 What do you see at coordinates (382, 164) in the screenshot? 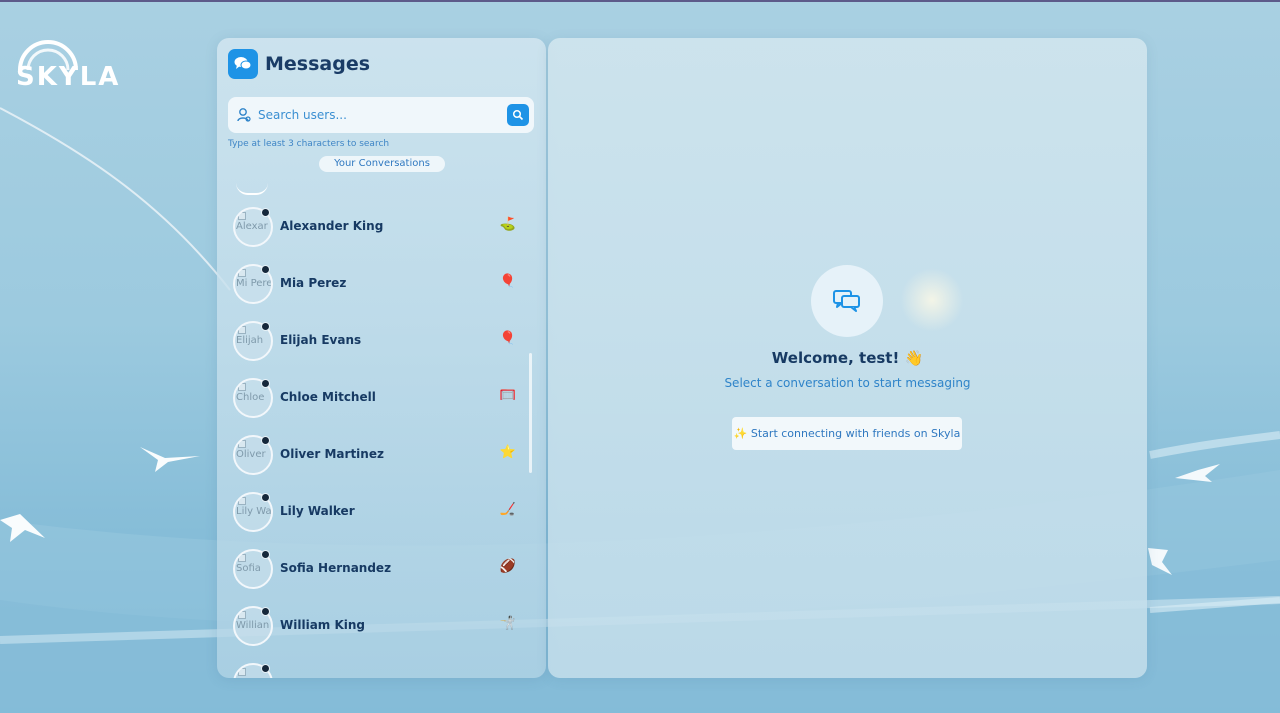
I see `conversations-label: Your Conversations` at bounding box center [382, 164].